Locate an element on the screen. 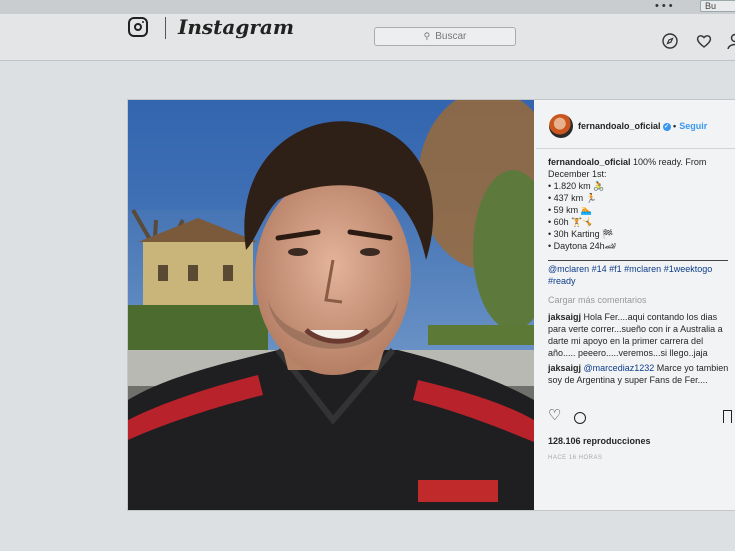  caption-username: fernandoalo_oficial is located at coordinates (589, 162).